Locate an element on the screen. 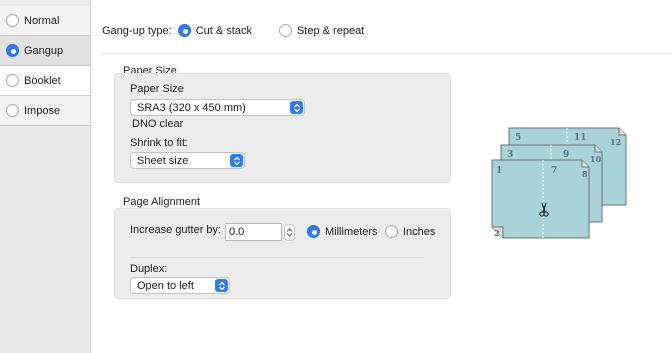  duplex-popup: Open to left is located at coordinates (180, 285).